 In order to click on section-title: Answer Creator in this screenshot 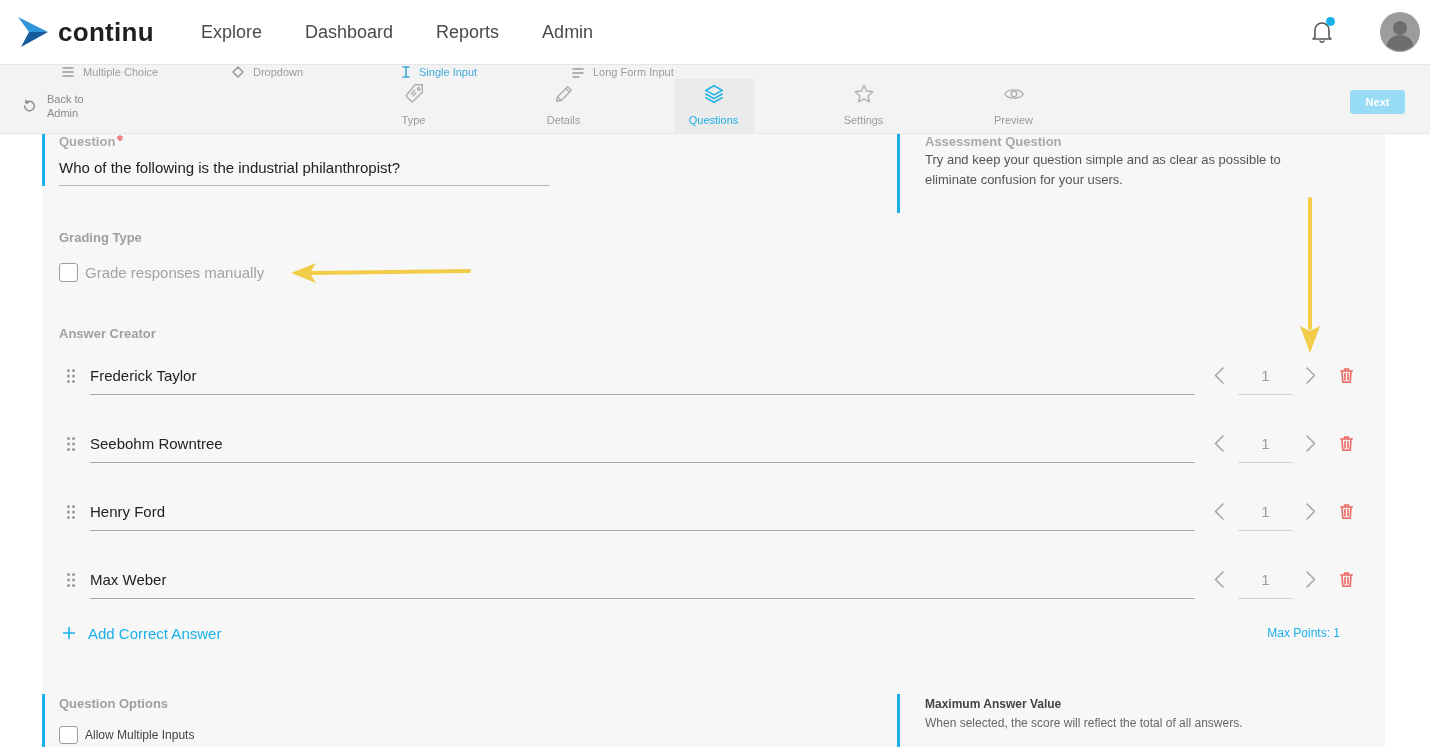, I will do `click(108, 334)`.